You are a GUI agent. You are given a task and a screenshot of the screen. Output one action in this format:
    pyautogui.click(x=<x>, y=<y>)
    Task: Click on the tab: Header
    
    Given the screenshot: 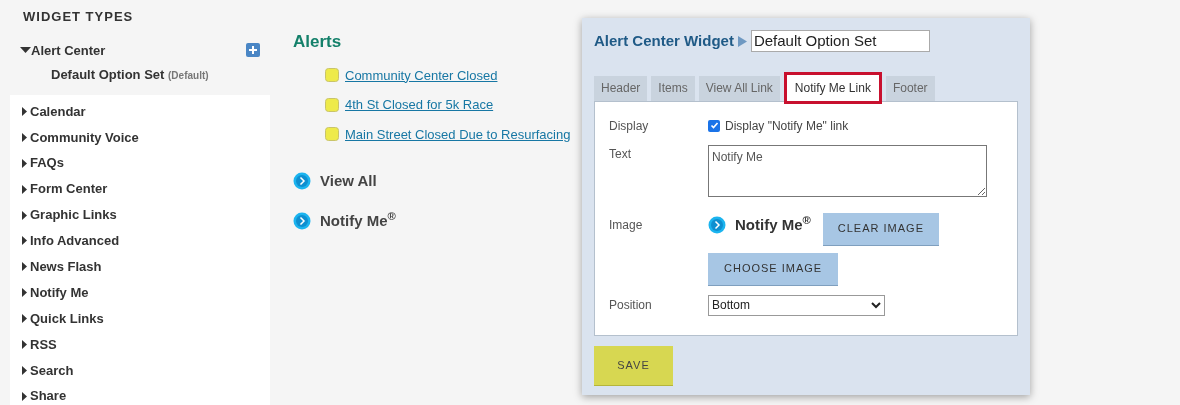 What is the action you would take?
    pyautogui.click(x=621, y=88)
    